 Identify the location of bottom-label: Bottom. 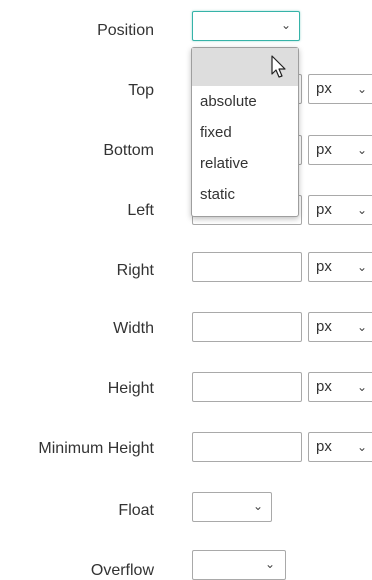
(128, 150).